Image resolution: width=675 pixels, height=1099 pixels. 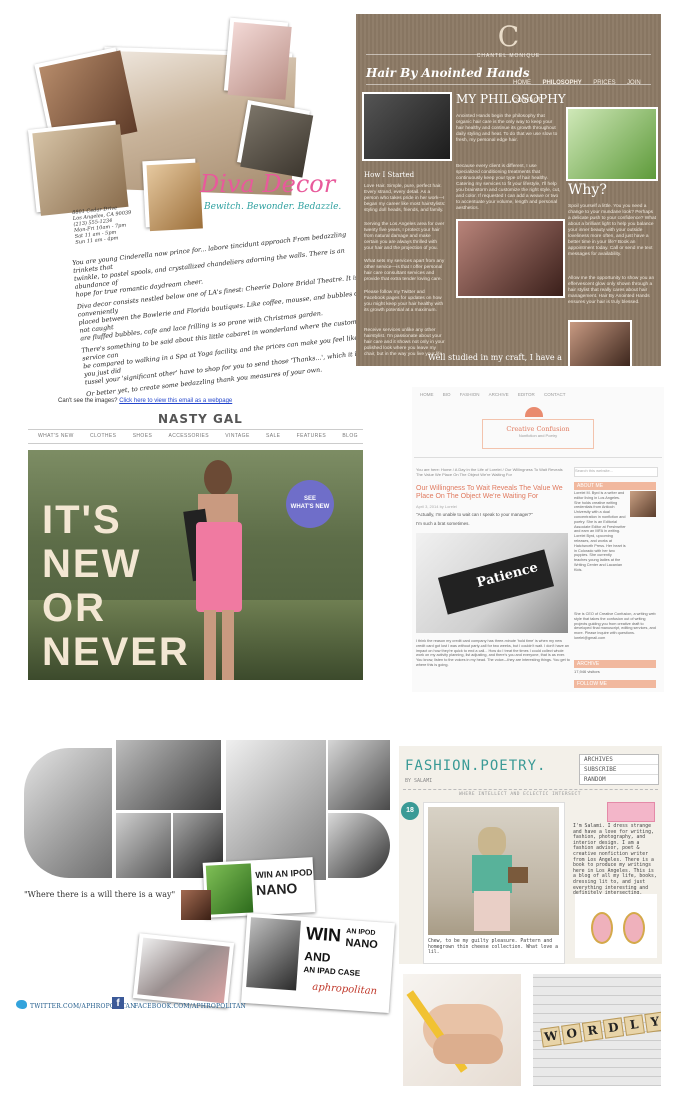 I want to click on facebook-link: FACEBOOK.COM/APHROPOLITAN, so click(x=190, y=1006).